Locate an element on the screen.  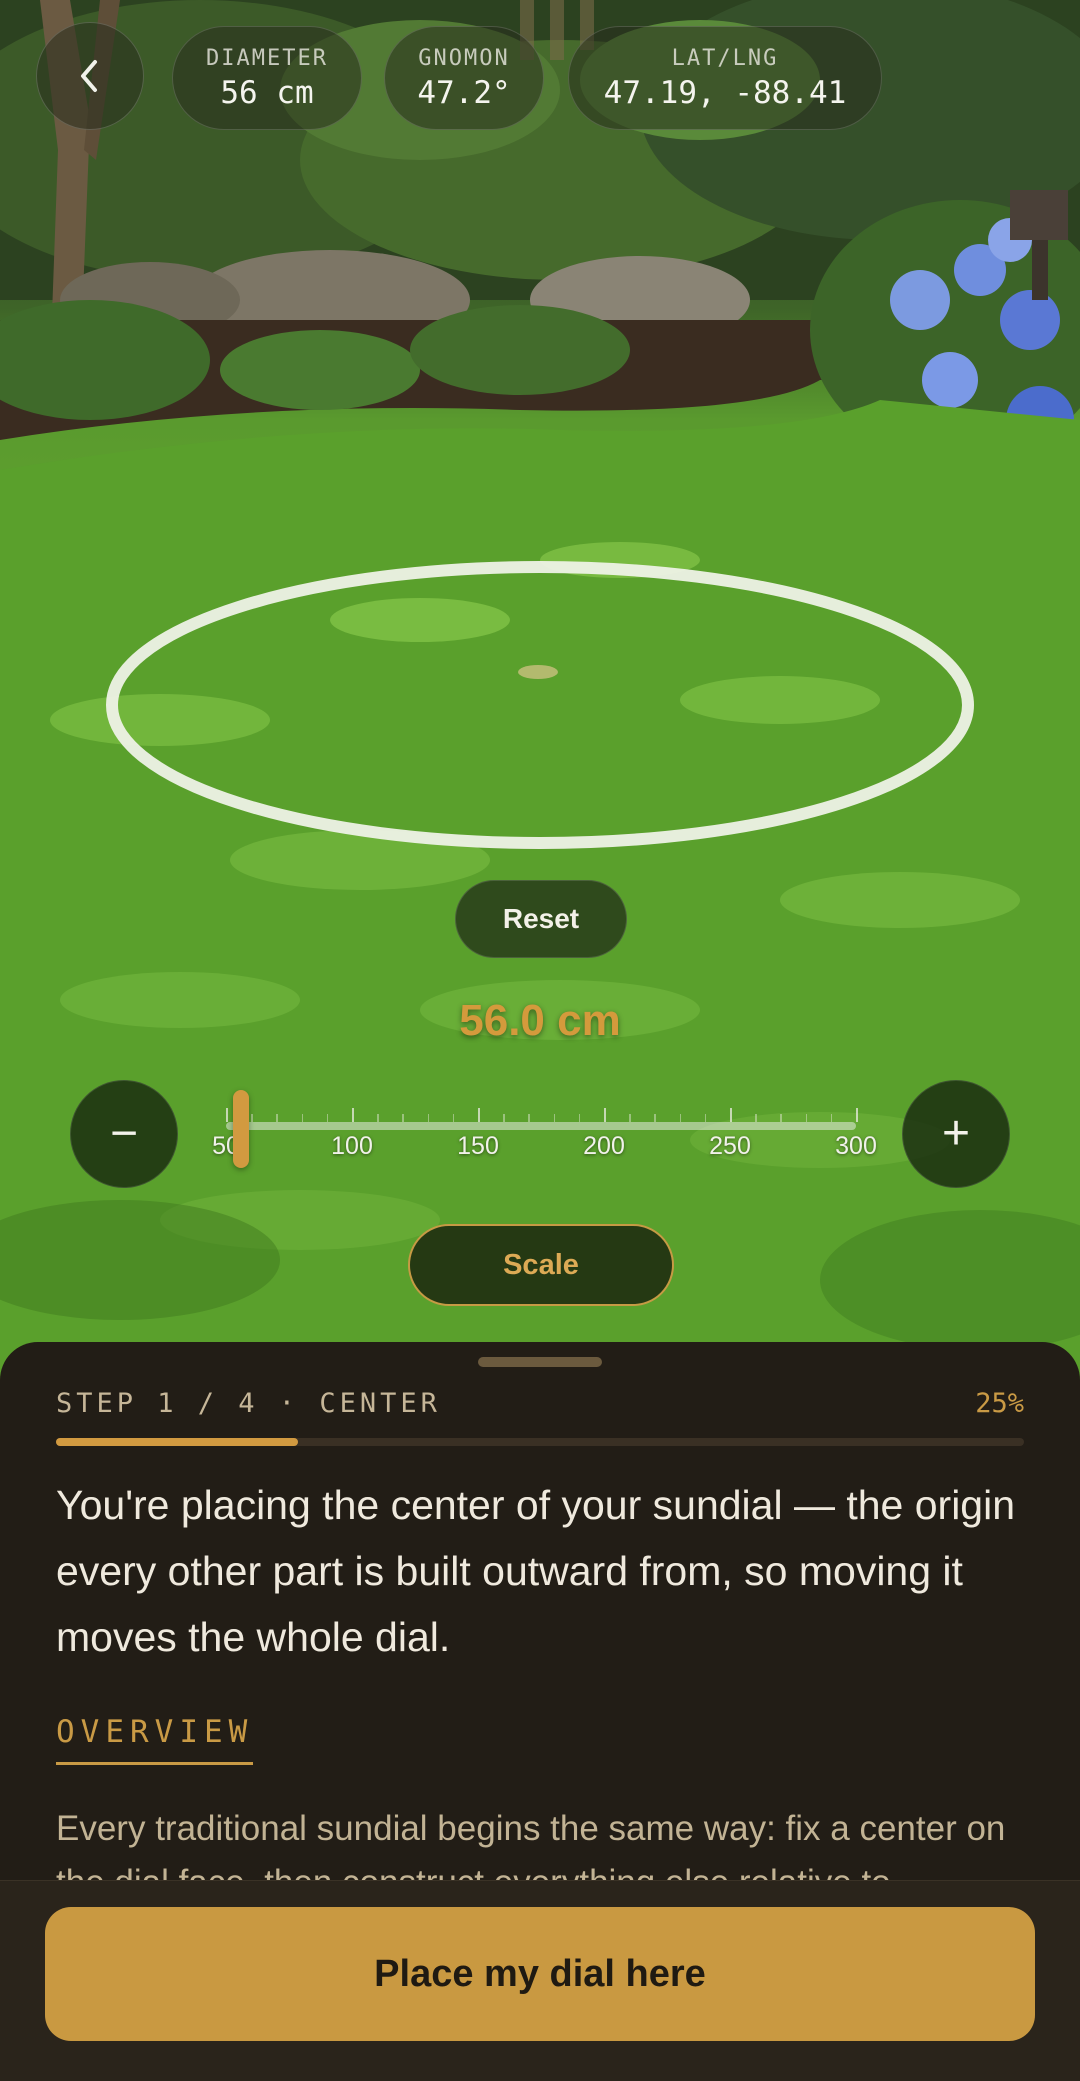
slider-track is located at coordinates (541, 1126).